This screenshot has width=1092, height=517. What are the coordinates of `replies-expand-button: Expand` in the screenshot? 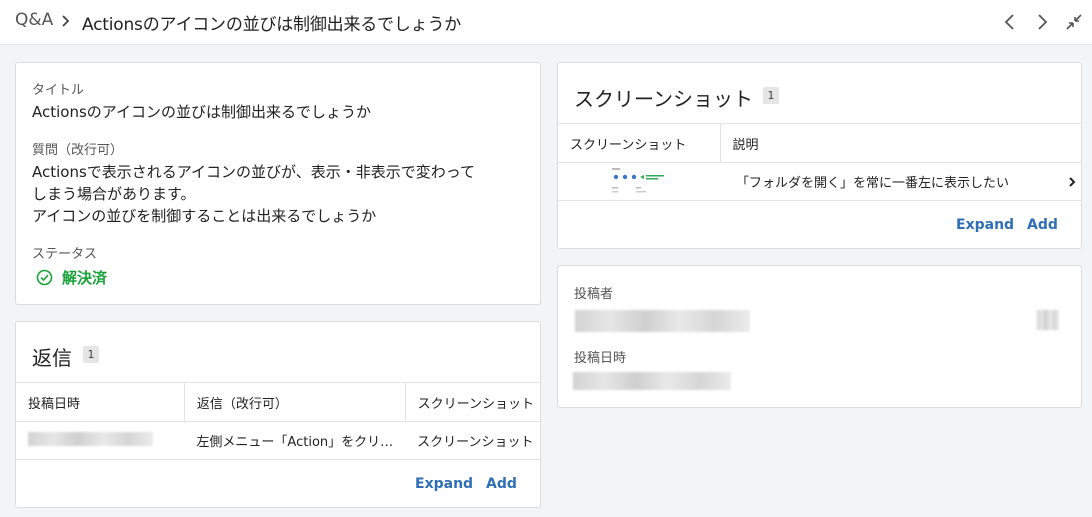 It's located at (444, 484).